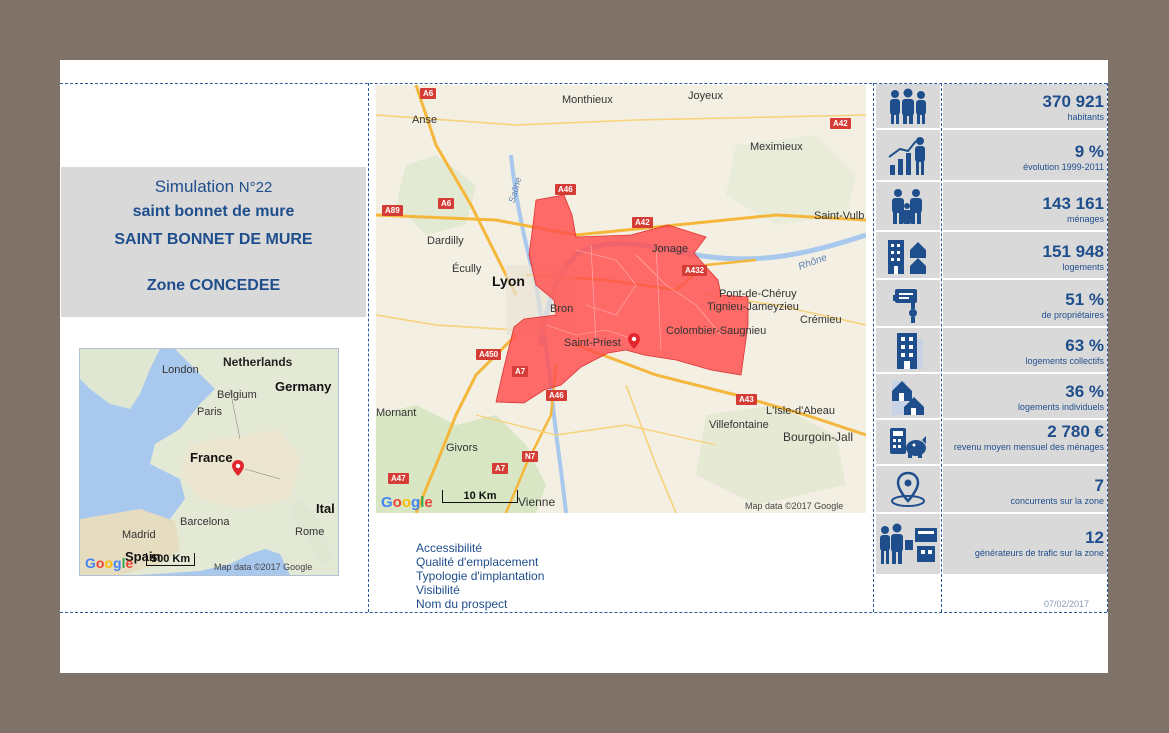  I want to click on mini-map-attribution: Map data ©2017 Google, so click(263, 567).